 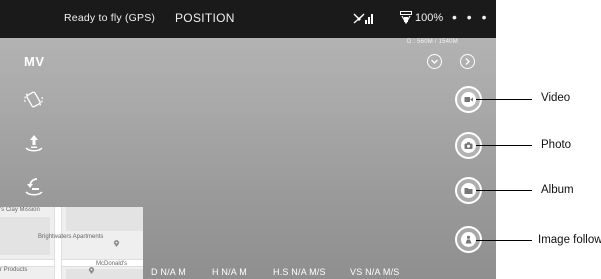 What do you see at coordinates (504, 240) in the screenshot?
I see `callout-line-image-follow` at bounding box center [504, 240].